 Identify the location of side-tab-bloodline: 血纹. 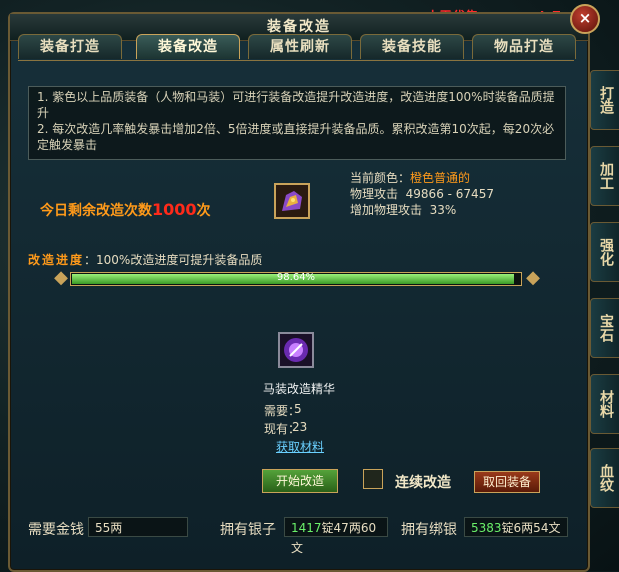
(604, 478).